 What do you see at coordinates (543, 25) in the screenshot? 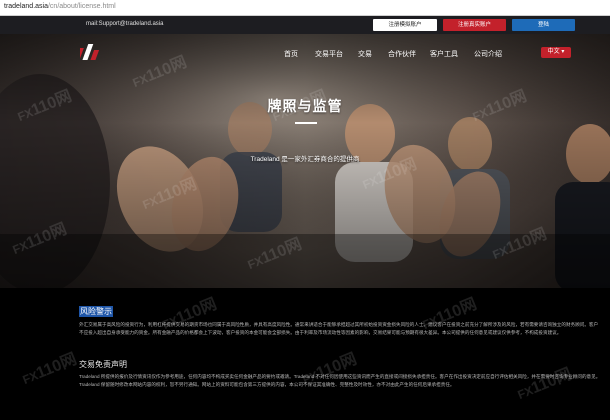
I see `login-button: 登陆` at bounding box center [543, 25].